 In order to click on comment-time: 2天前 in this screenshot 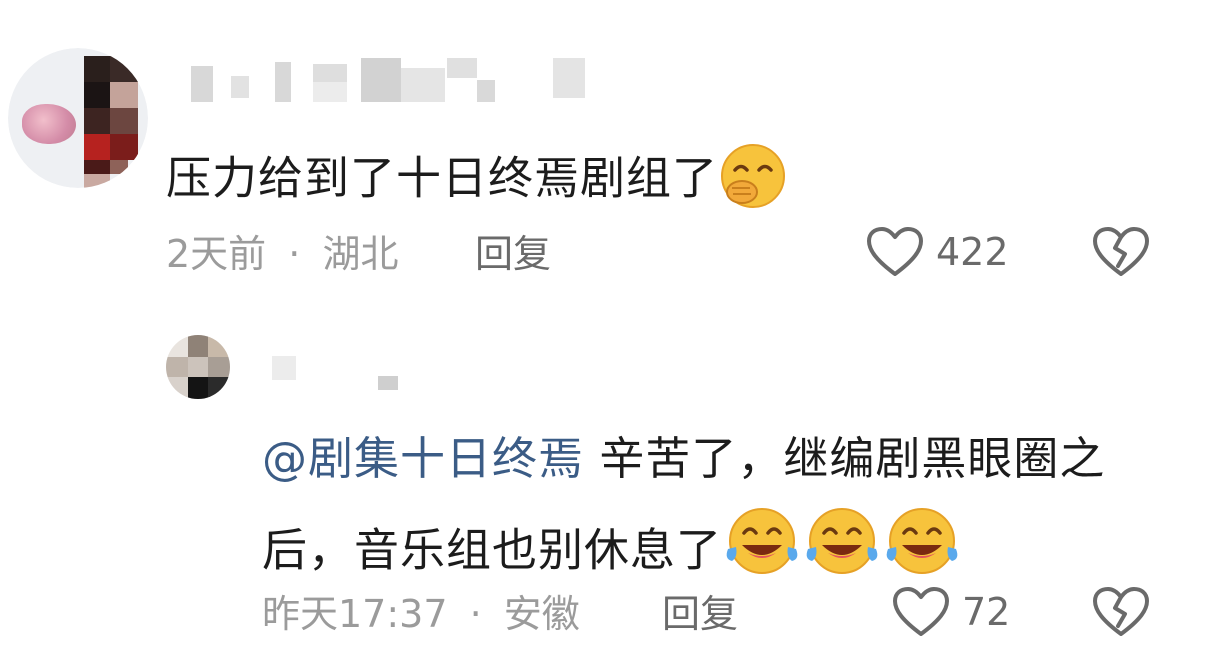, I will do `click(216, 254)`.